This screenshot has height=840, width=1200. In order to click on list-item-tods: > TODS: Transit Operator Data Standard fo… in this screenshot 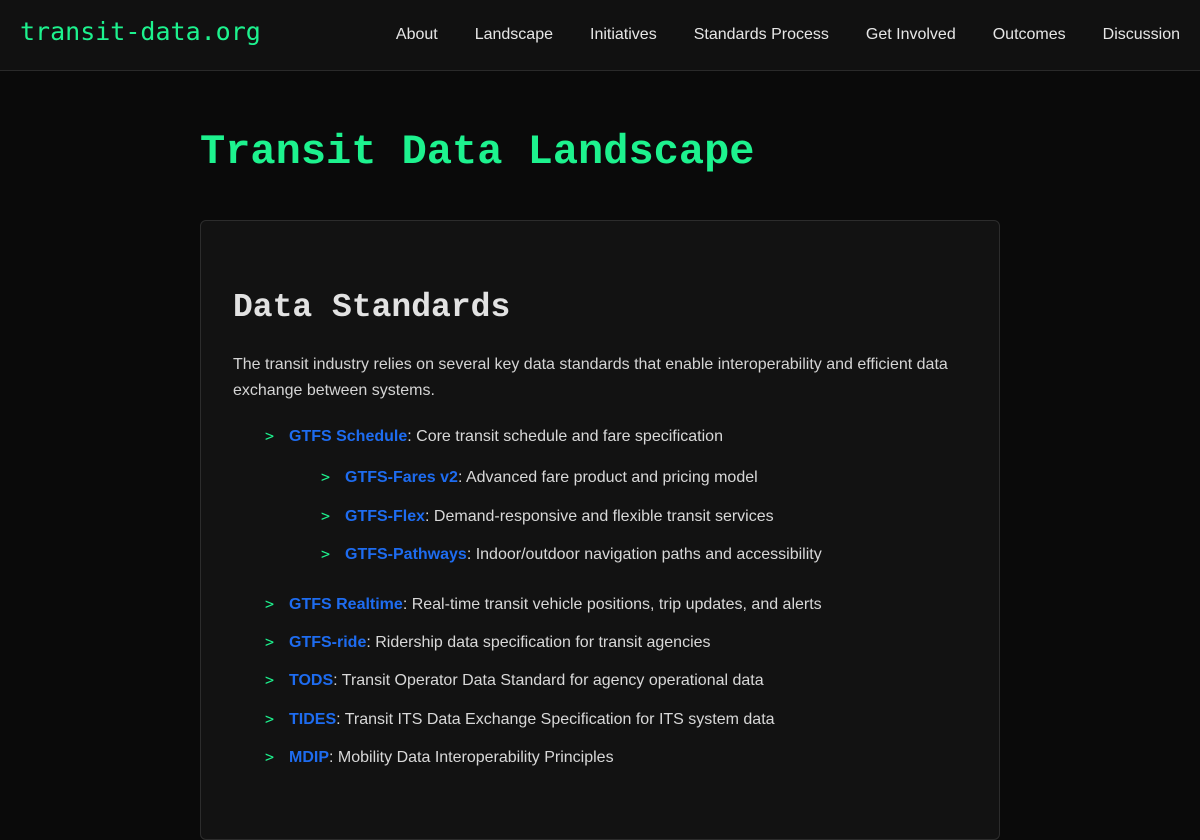, I will do `click(514, 680)`.